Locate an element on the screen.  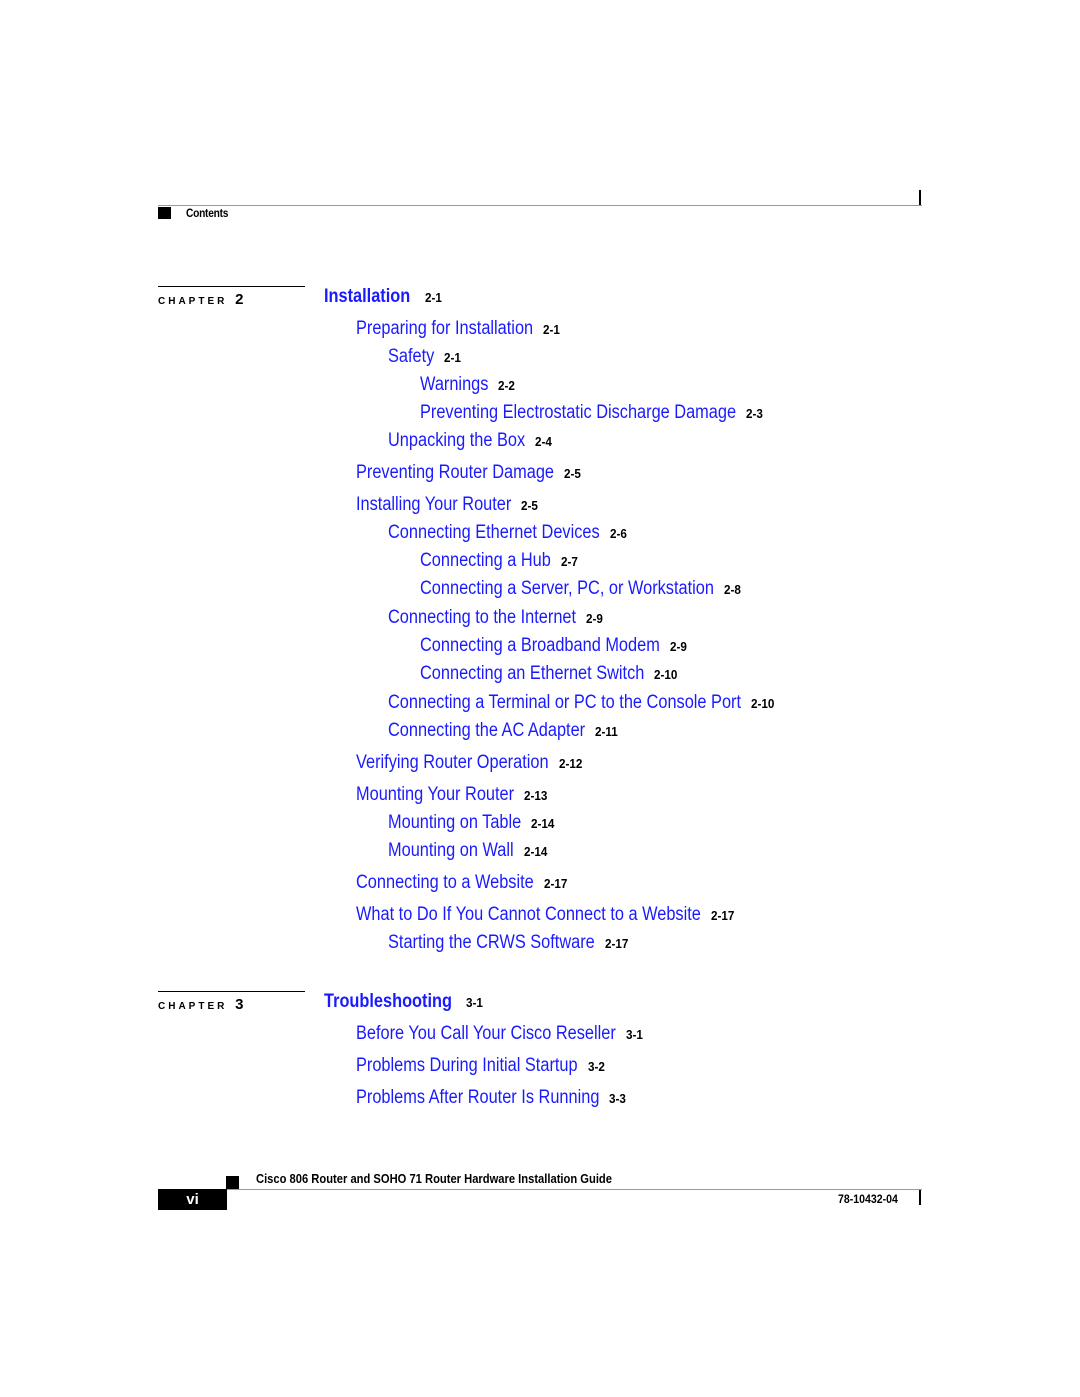
toc-entry-title: Preparing for Installation is located at coordinates (444, 328).